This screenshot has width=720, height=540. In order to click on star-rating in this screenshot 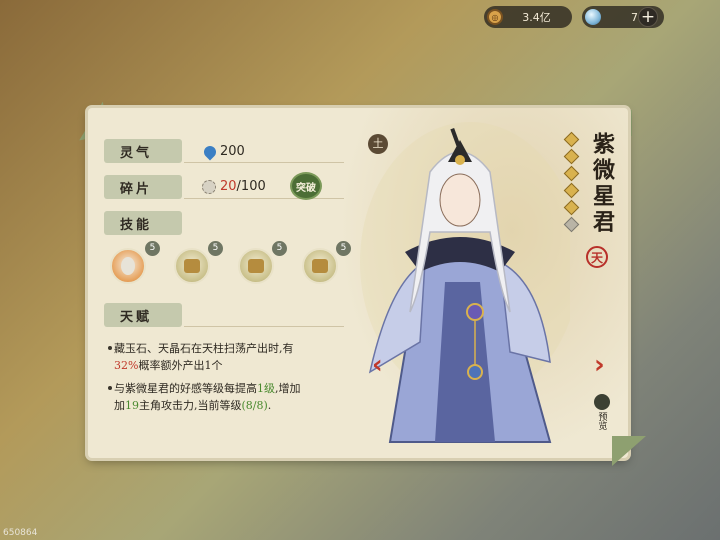, I will do `click(571, 182)`.